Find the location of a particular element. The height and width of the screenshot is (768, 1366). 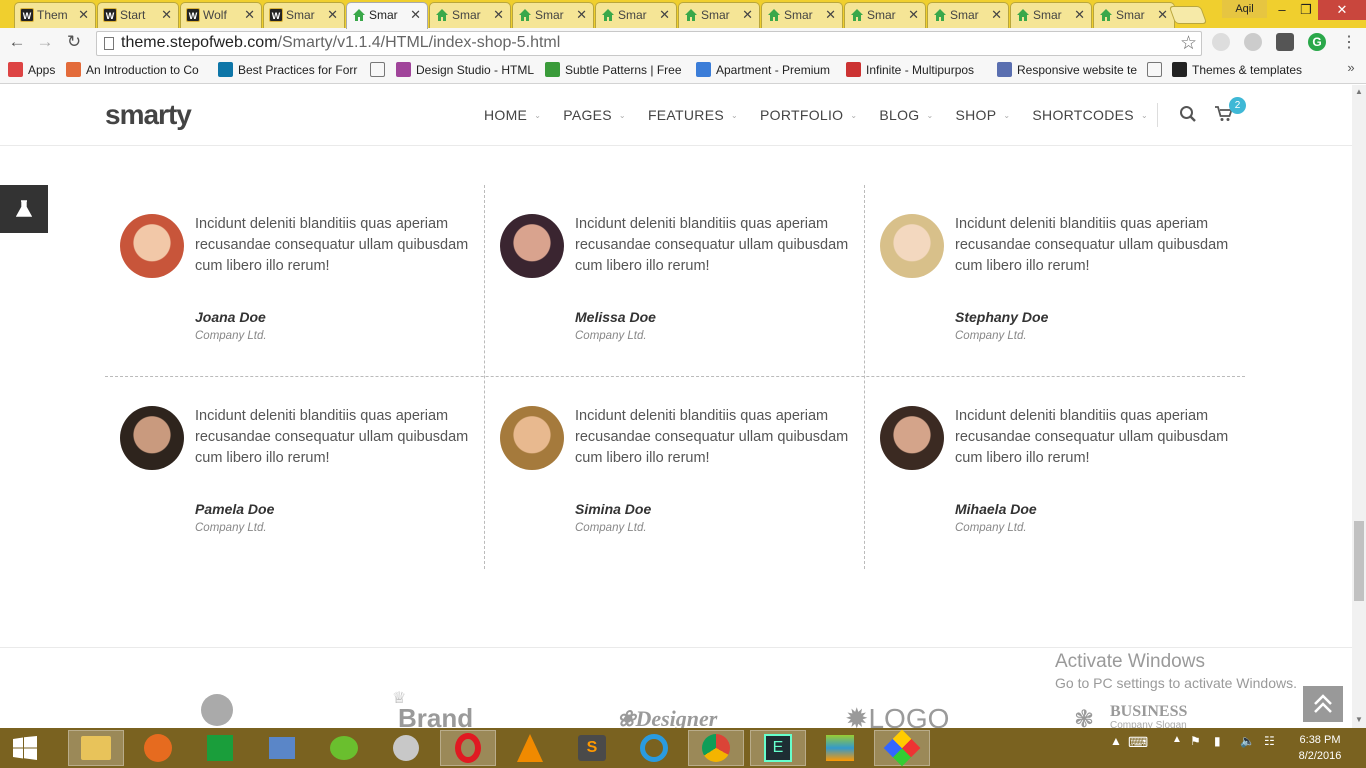

bookmark-item: Design Studio - HTML is located at coordinates (466, 71).